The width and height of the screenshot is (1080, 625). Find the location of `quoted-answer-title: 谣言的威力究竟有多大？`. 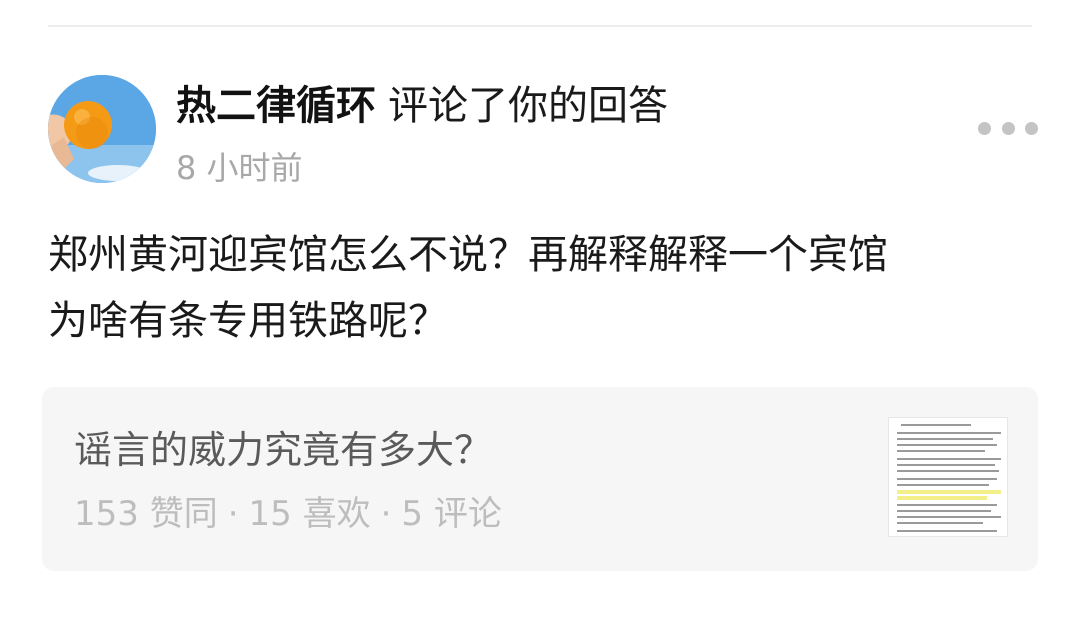

quoted-answer-title: 谣言的威力究竟有多大？ is located at coordinates (283, 450).